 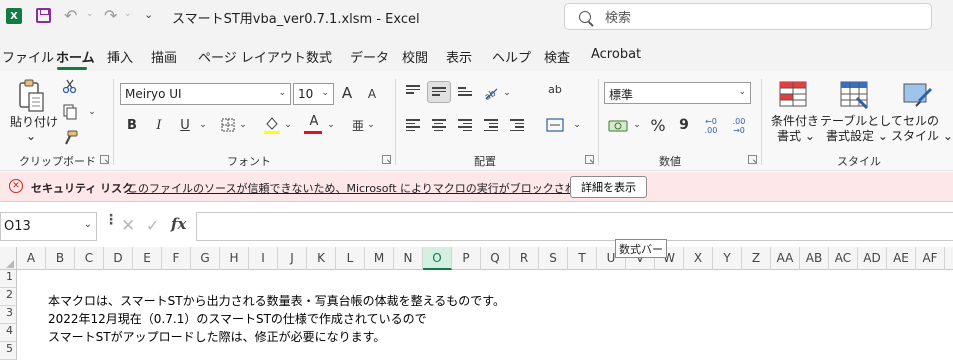 What do you see at coordinates (28, 56) in the screenshot?
I see `tab-file: ファイル` at bounding box center [28, 56].